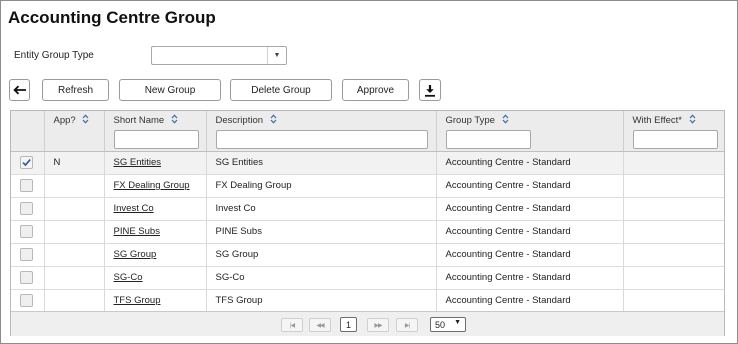 This screenshot has height=344, width=738. I want to click on arrow-left-icon, so click(19, 90).